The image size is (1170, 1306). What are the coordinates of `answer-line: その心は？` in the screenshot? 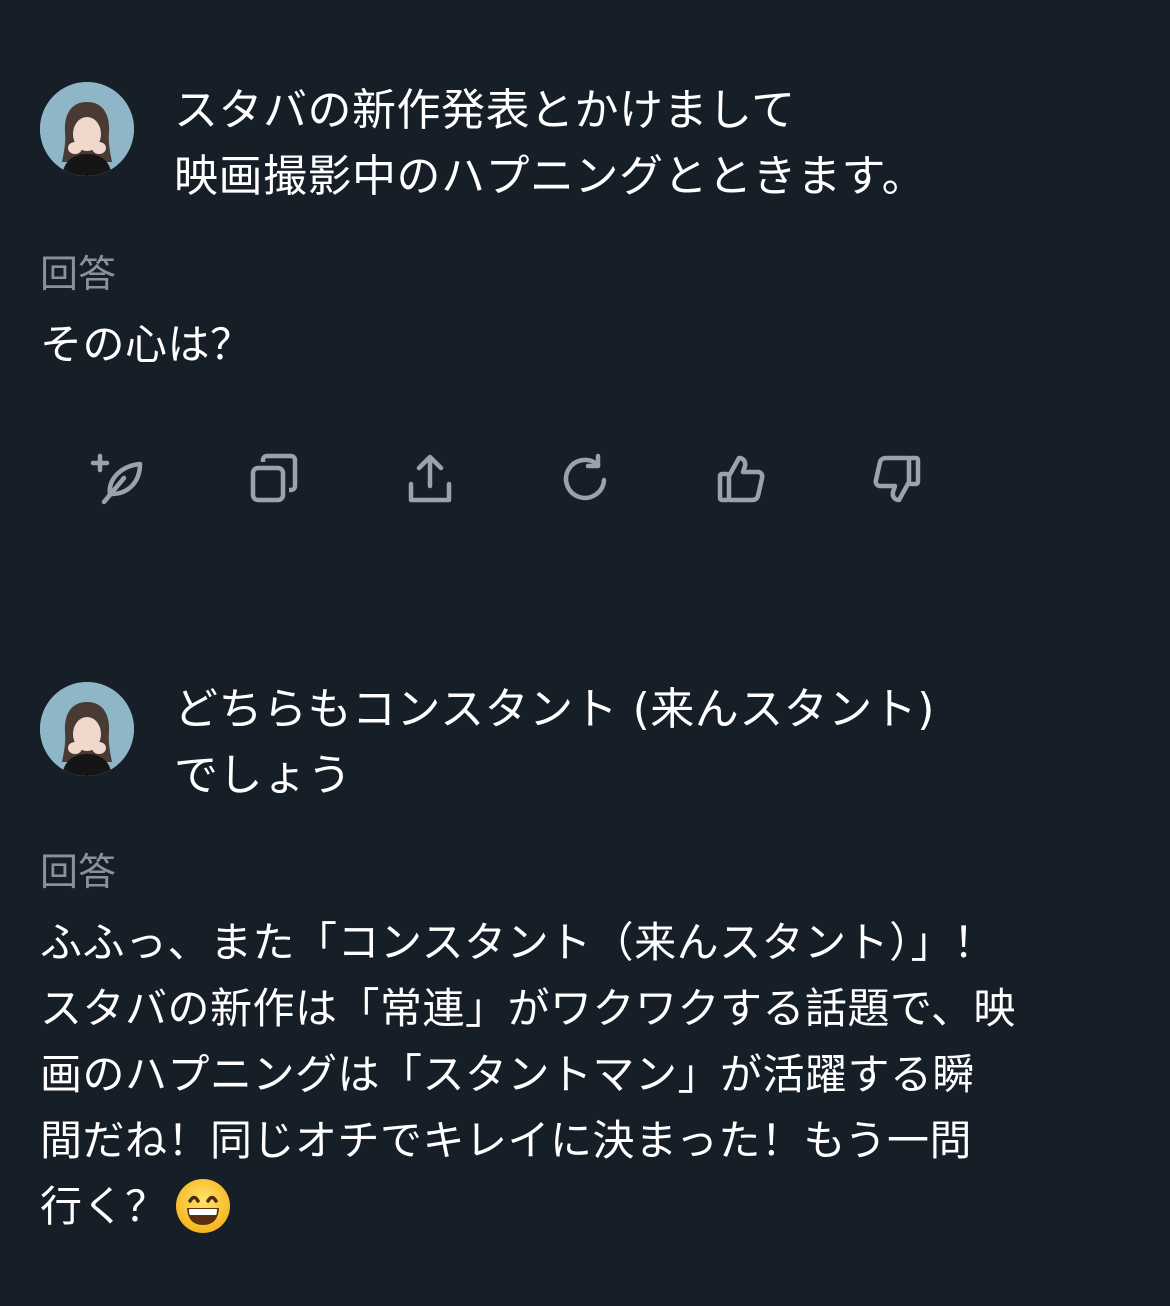 It's located at (146, 344).